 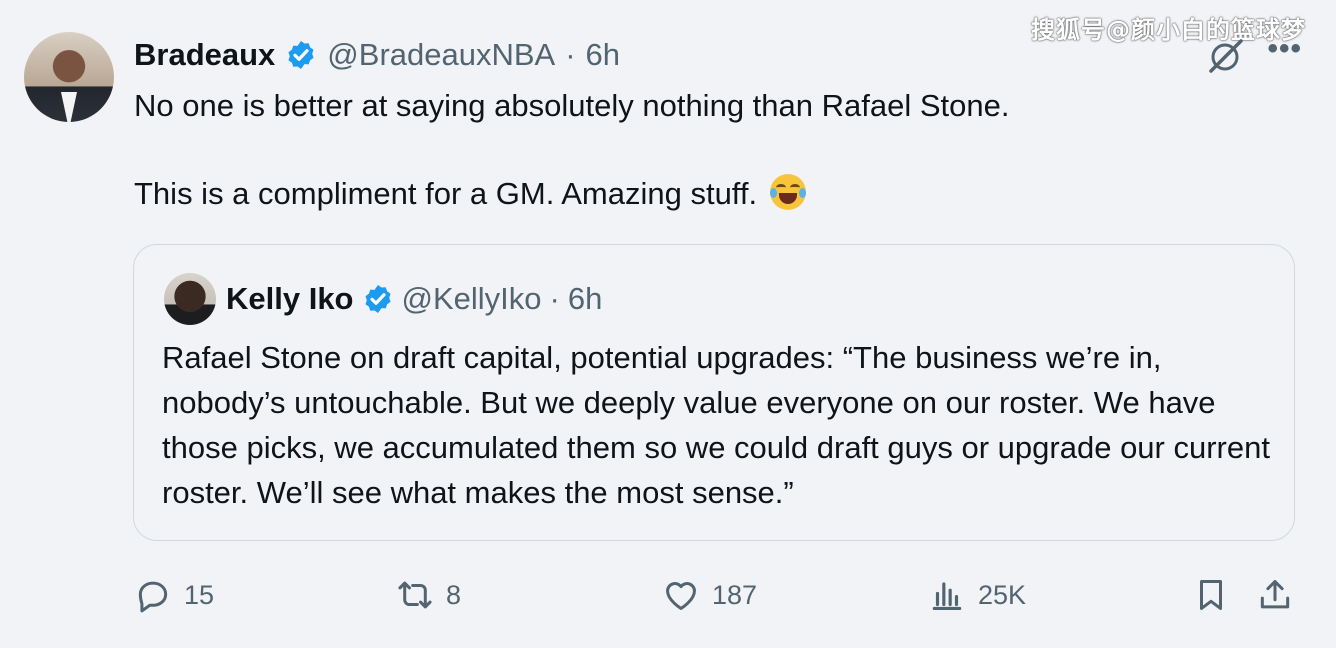 I want to click on quoted-author-avatar, so click(x=190, y=299).